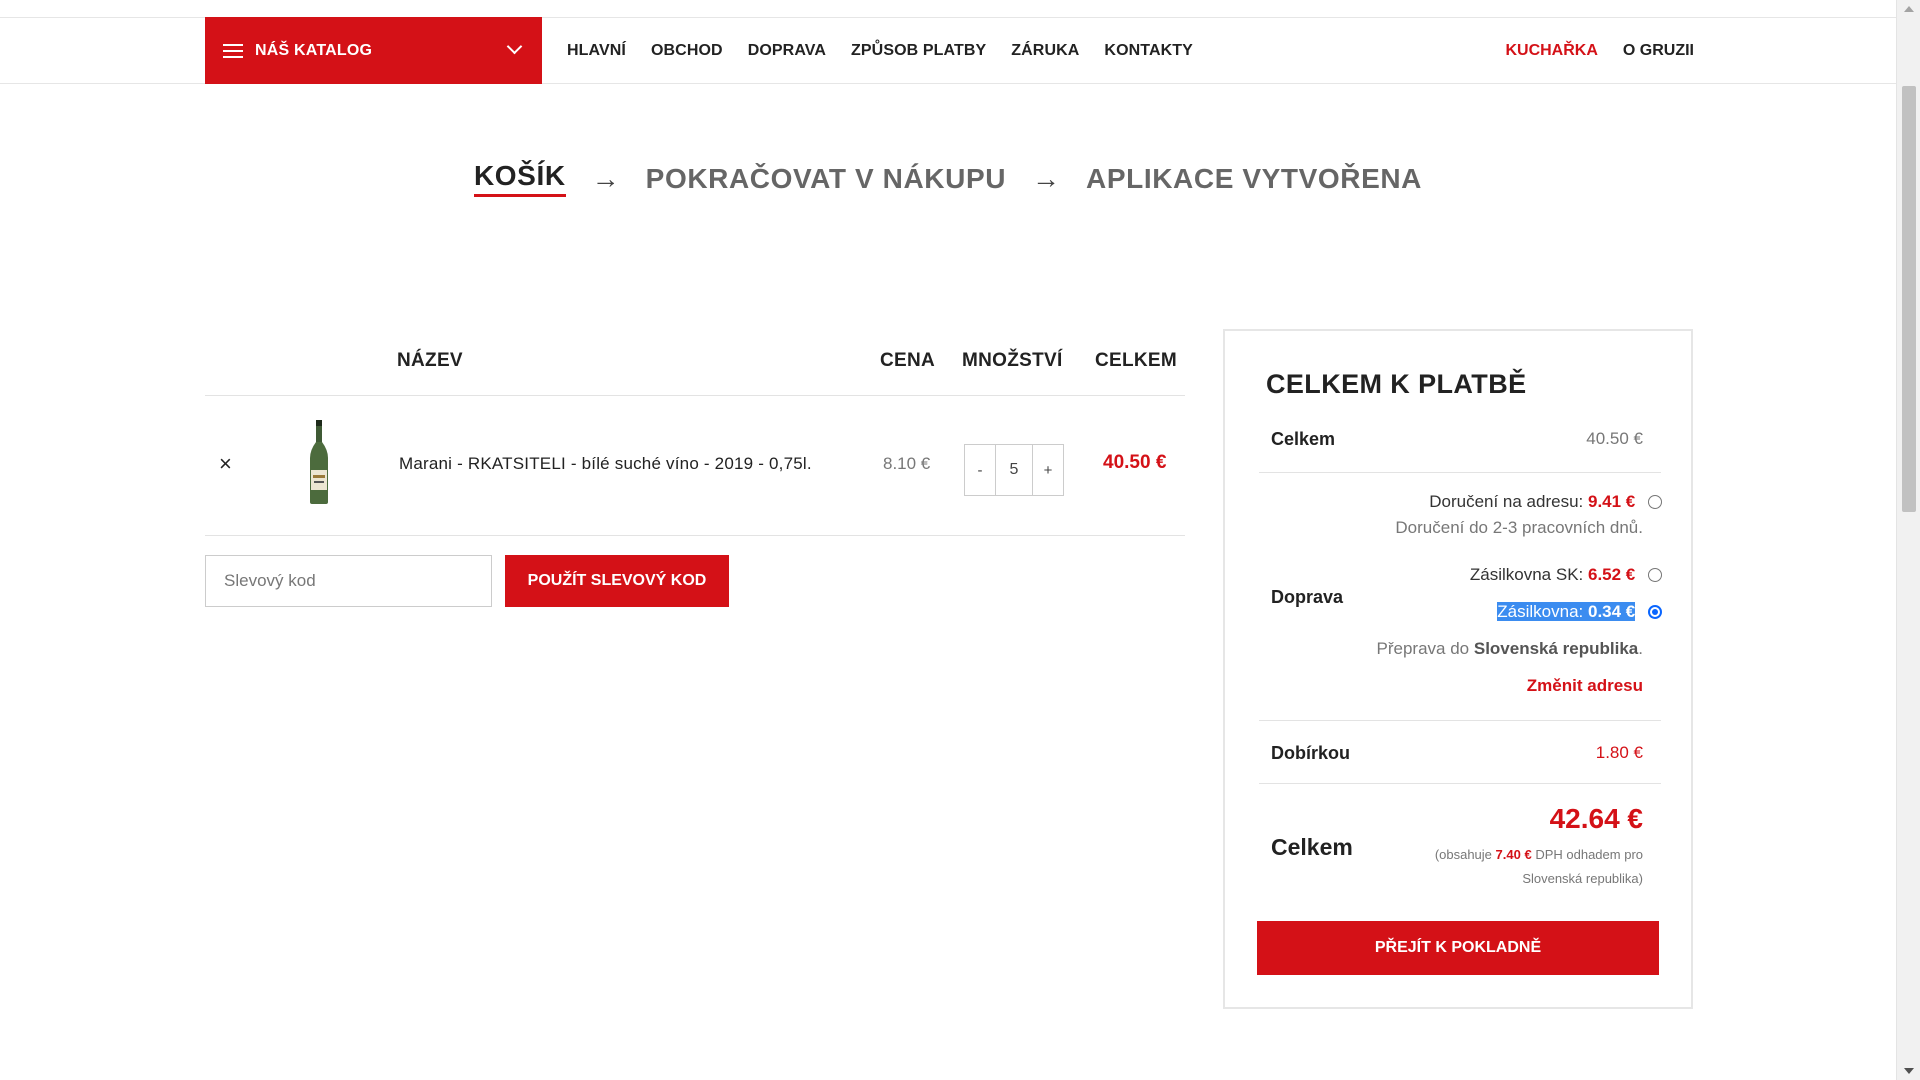  I want to click on subtotal-value: 40.50 €, so click(1614, 438).